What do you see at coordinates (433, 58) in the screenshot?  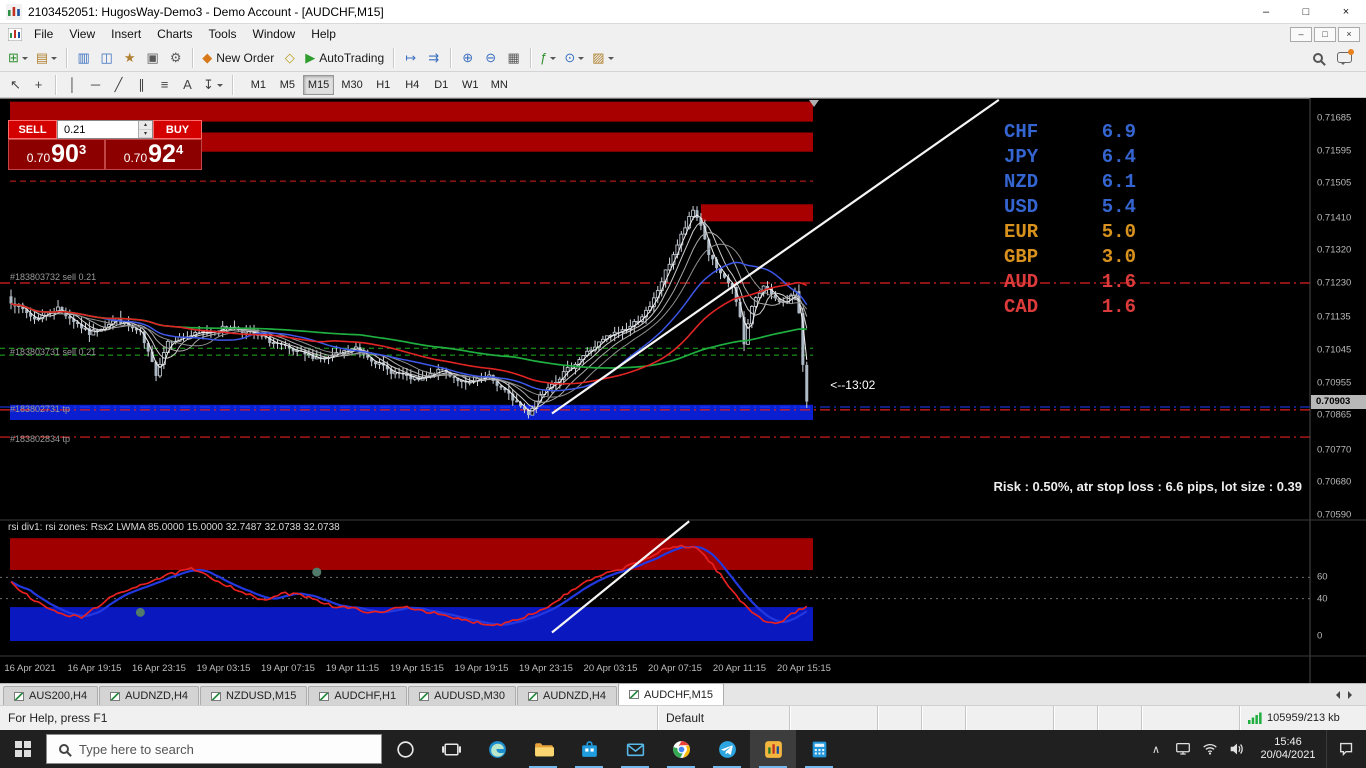 I see `auto-scroll-button: ⇉` at bounding box center [433, 58].